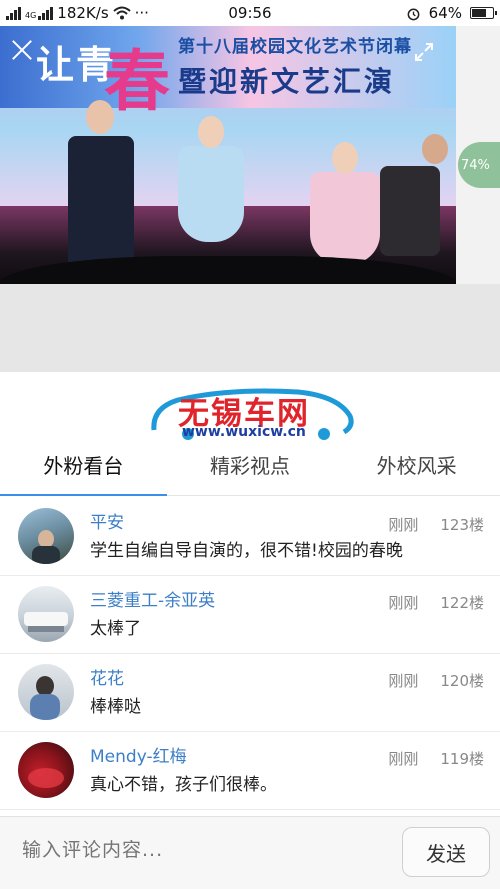 The width and height of the screenshot is (500, 889). I want to click on comment-meta: 刚刚 119楼, so click(436, 758).